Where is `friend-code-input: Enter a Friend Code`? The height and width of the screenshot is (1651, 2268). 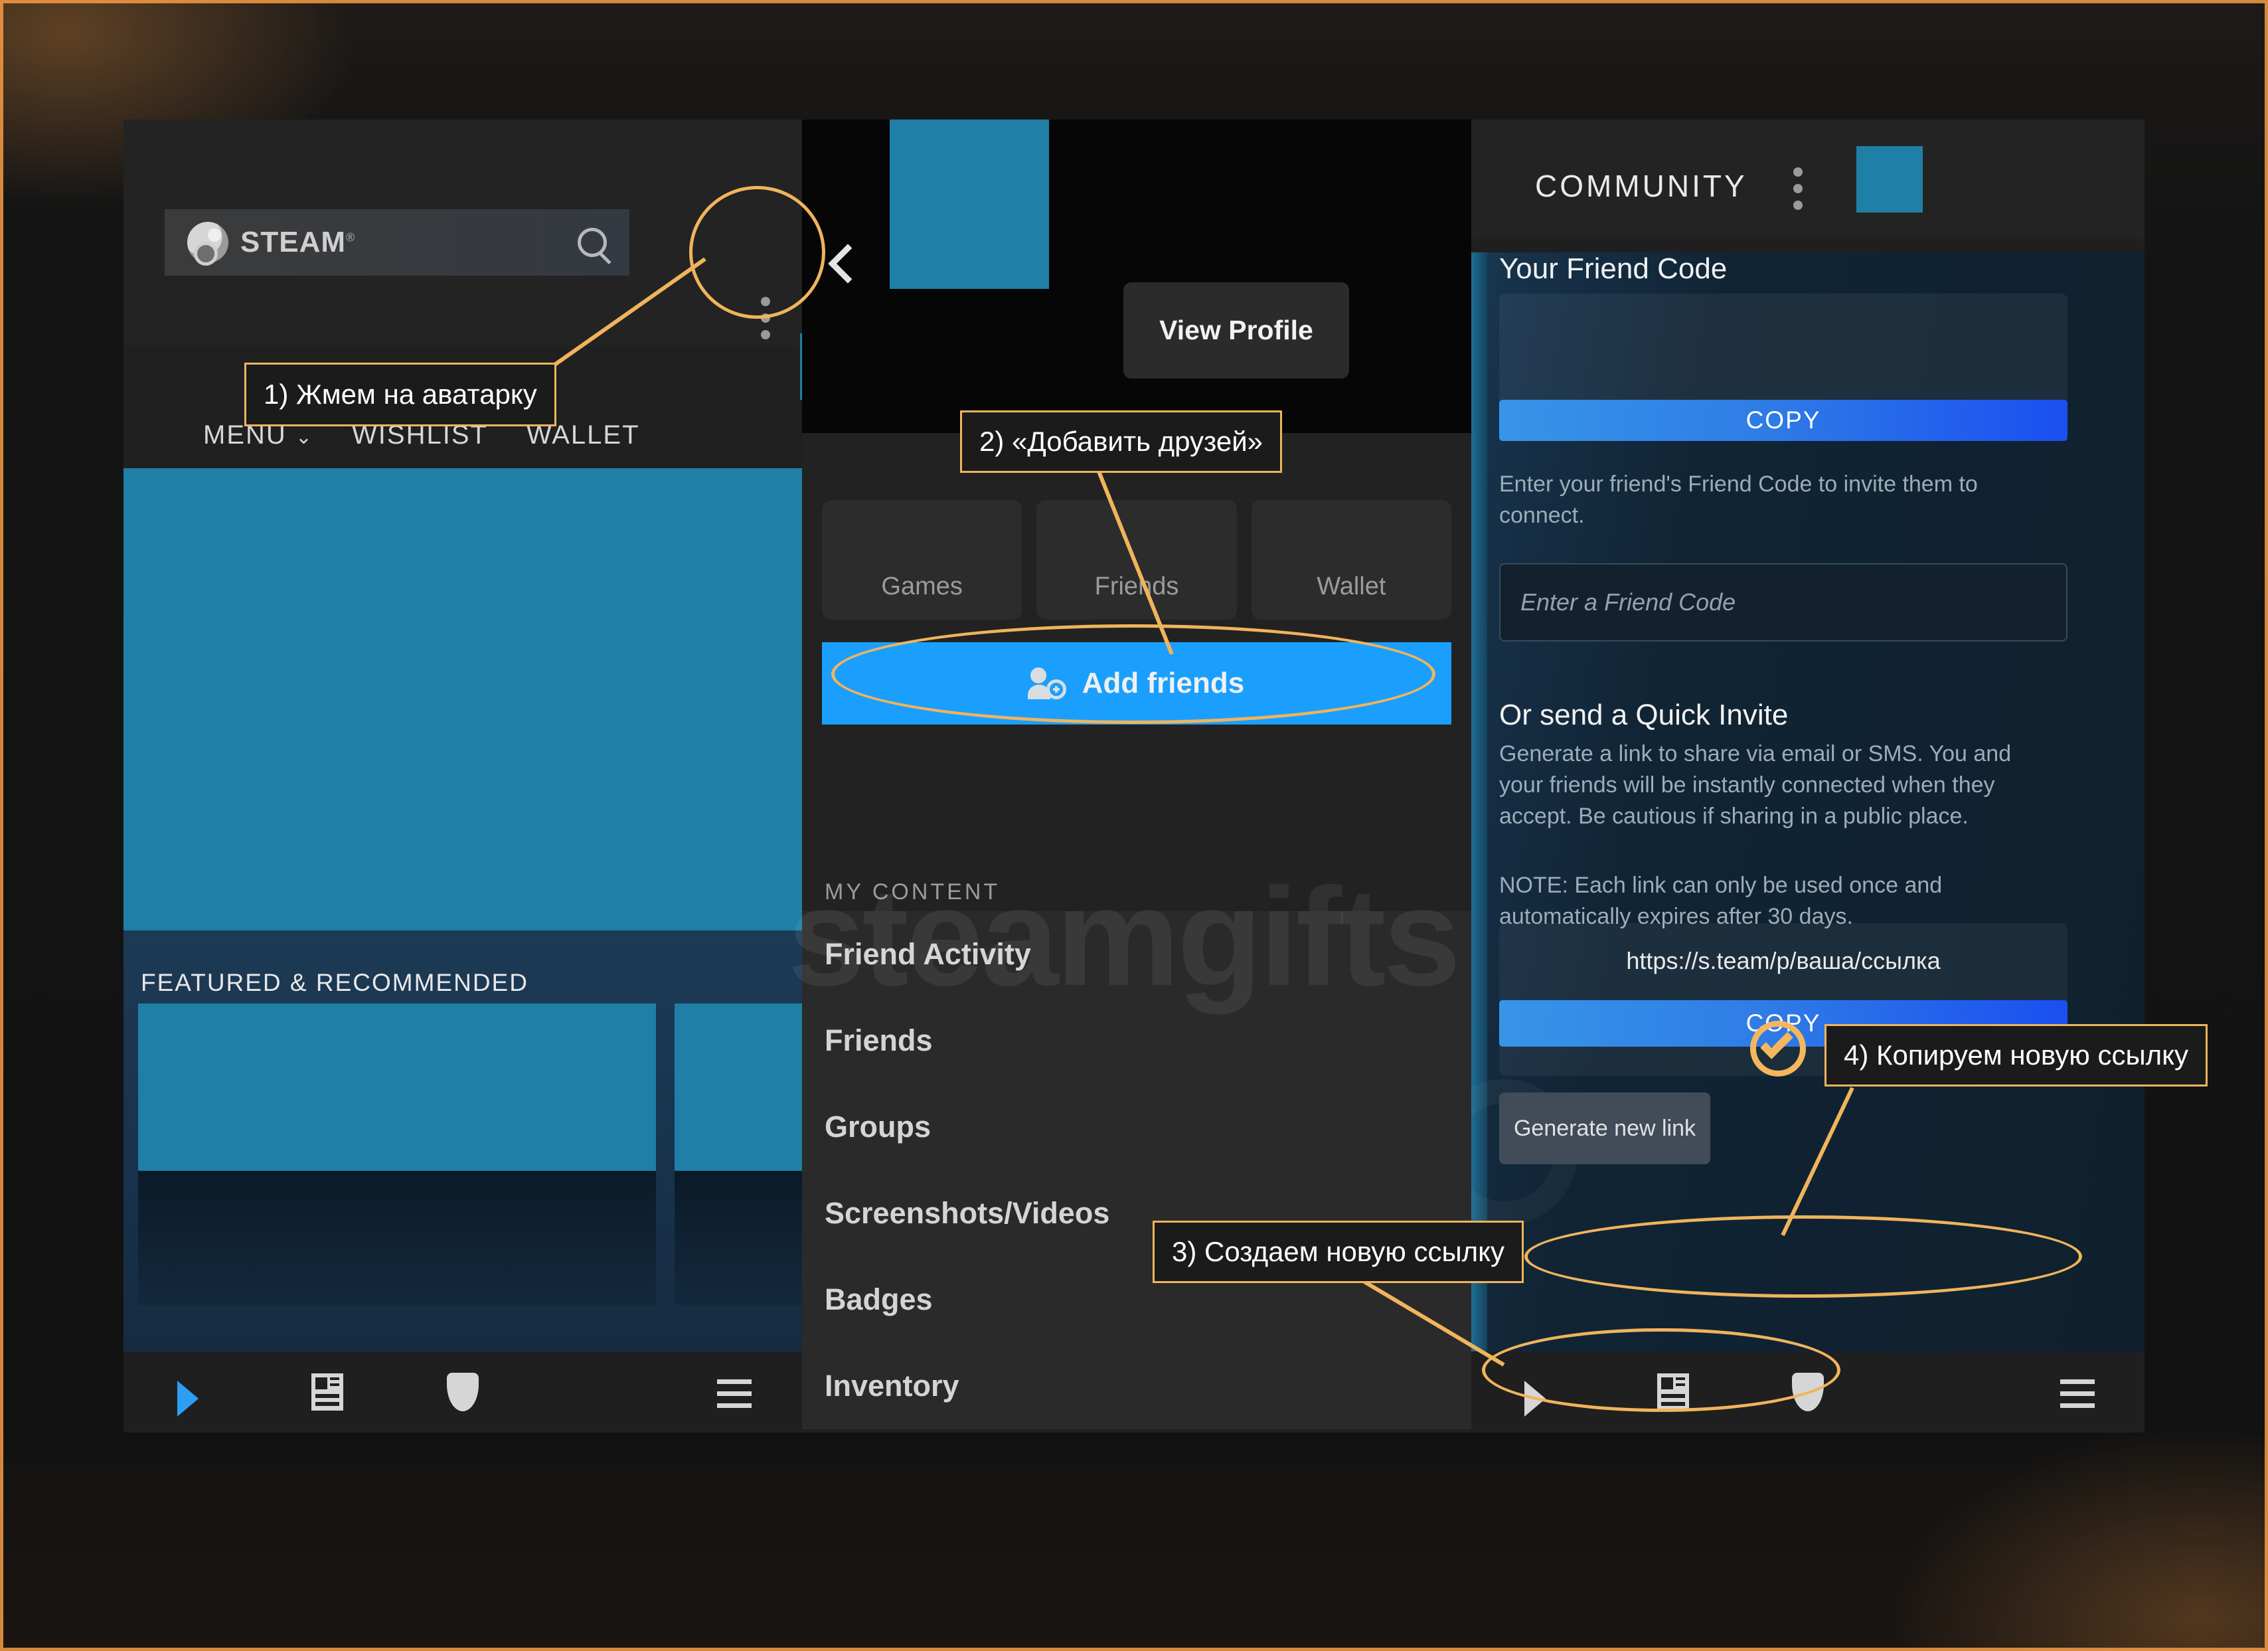 friend-code-input: Enter a Friend Code is located at coordinates (1783, 602).